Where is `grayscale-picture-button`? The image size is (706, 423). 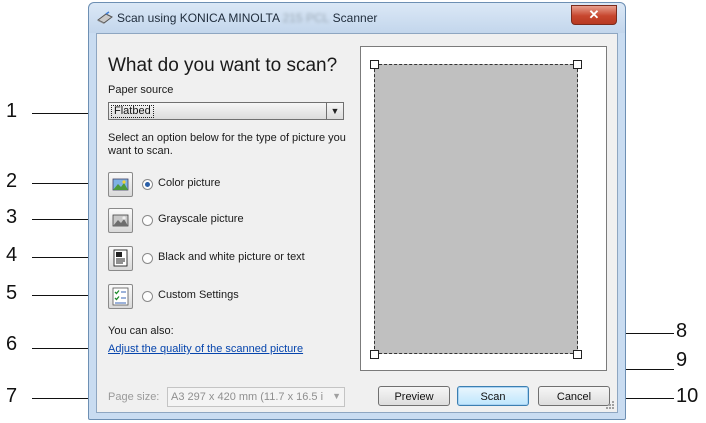 grayscale-picture-button is located at coordinates (120, 220).